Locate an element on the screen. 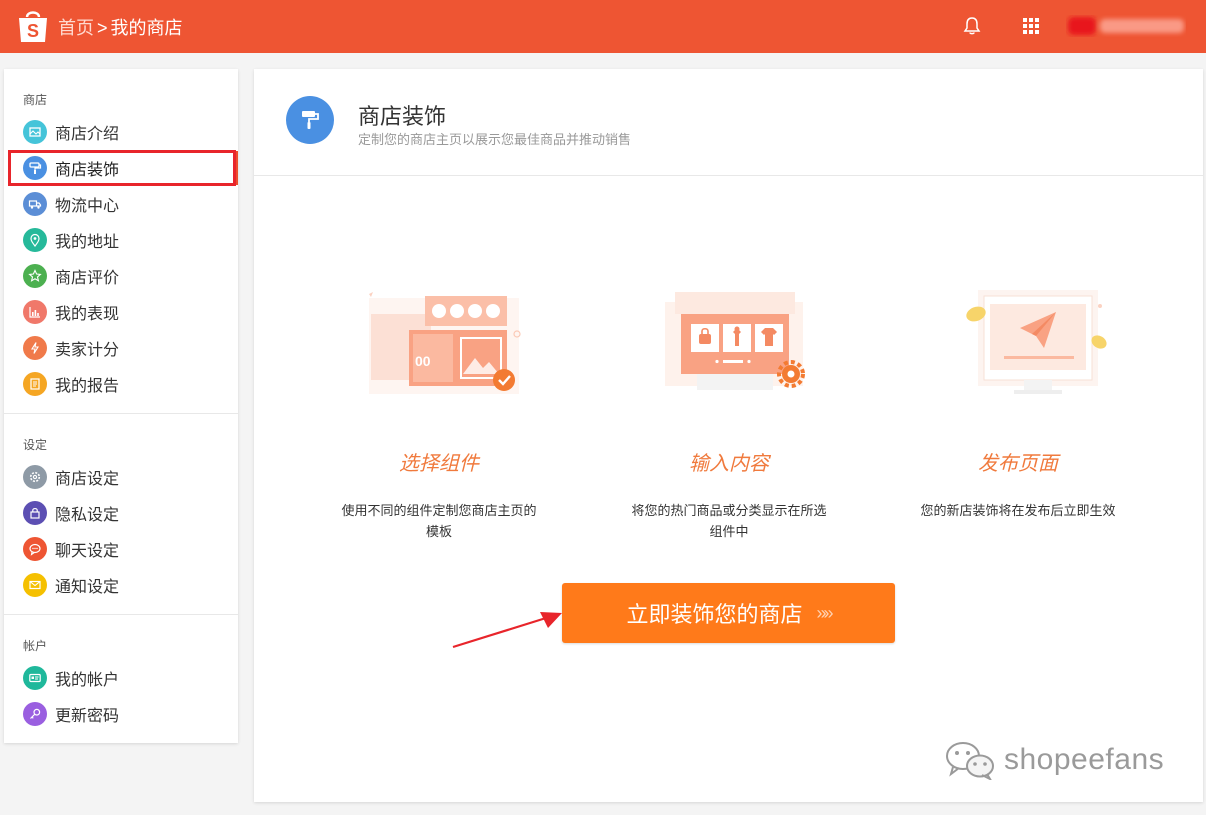  sidebar-item-my-account: 我的帐户 is located at coordinates (121, 678).